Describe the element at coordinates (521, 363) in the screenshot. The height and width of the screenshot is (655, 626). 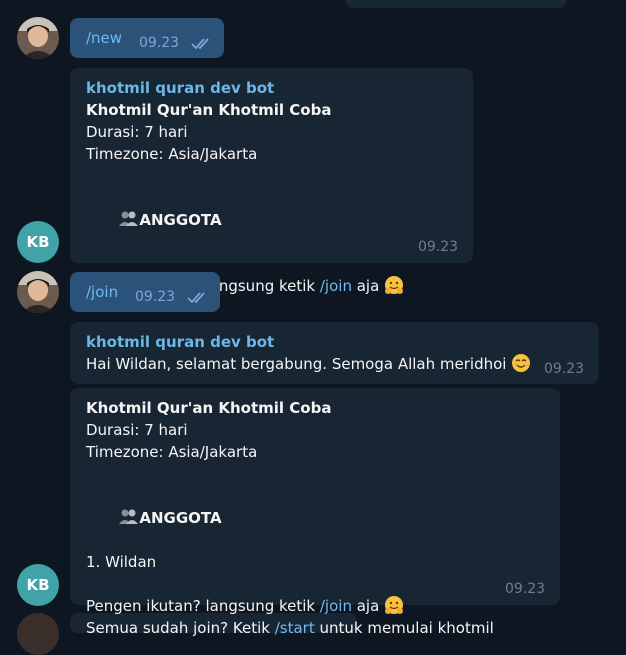
I see `smiling-face-icon` at that location.